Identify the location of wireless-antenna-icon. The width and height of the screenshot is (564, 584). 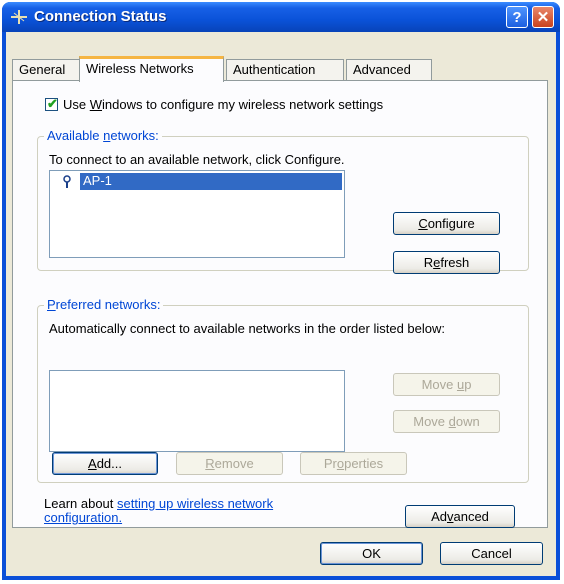
(67, 181).